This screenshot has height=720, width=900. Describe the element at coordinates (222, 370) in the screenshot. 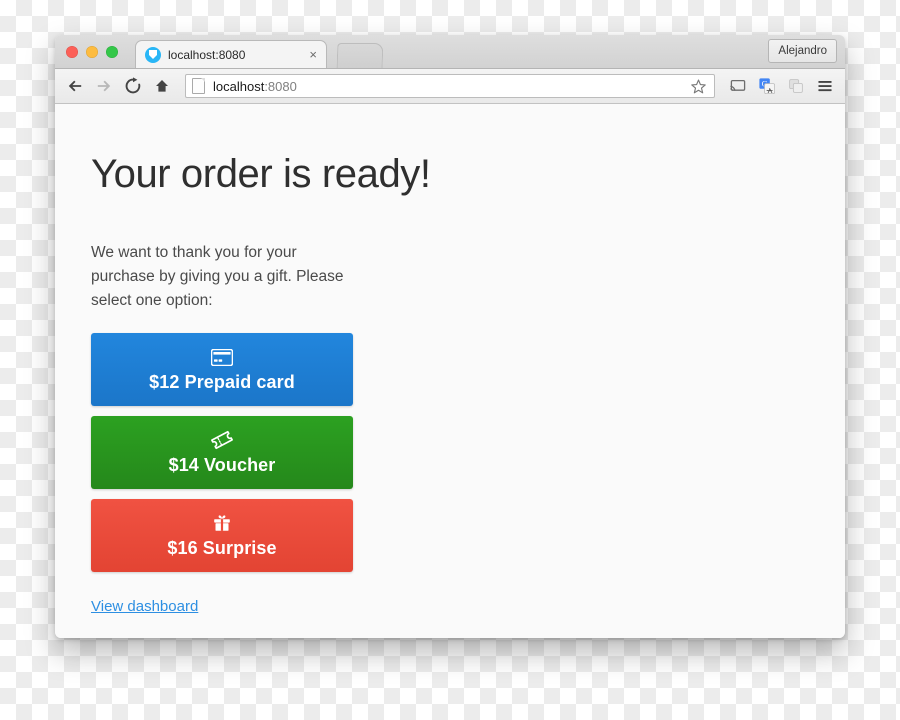

I see `prepaid-card-button: $12 Prepaid card` at that location.